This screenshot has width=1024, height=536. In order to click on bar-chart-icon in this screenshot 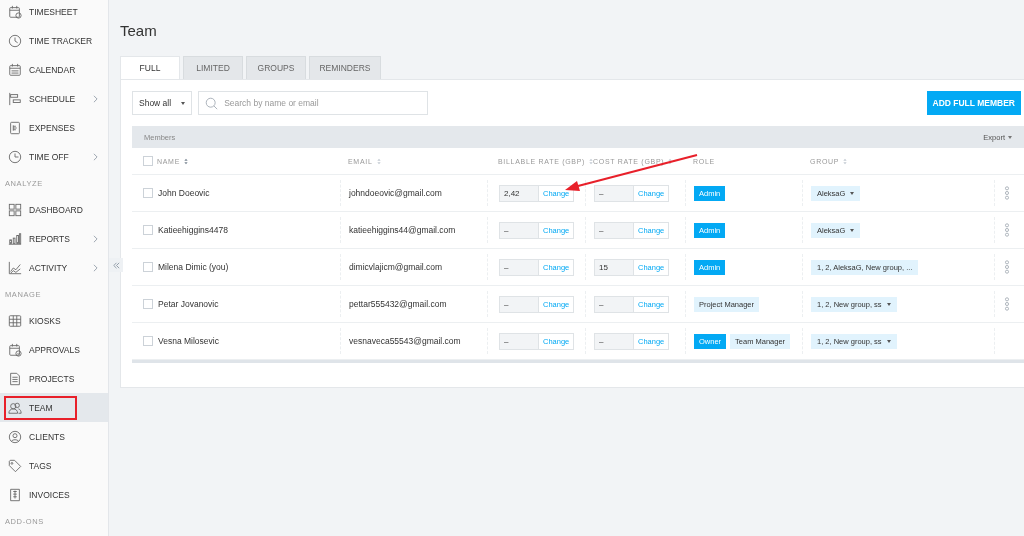, I will do `click(15, 238)`.